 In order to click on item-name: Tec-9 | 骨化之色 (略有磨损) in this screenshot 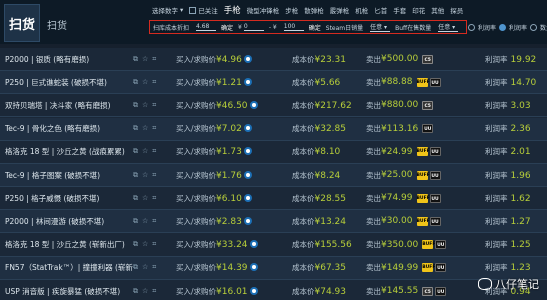, I will do `click(69, 128)`.